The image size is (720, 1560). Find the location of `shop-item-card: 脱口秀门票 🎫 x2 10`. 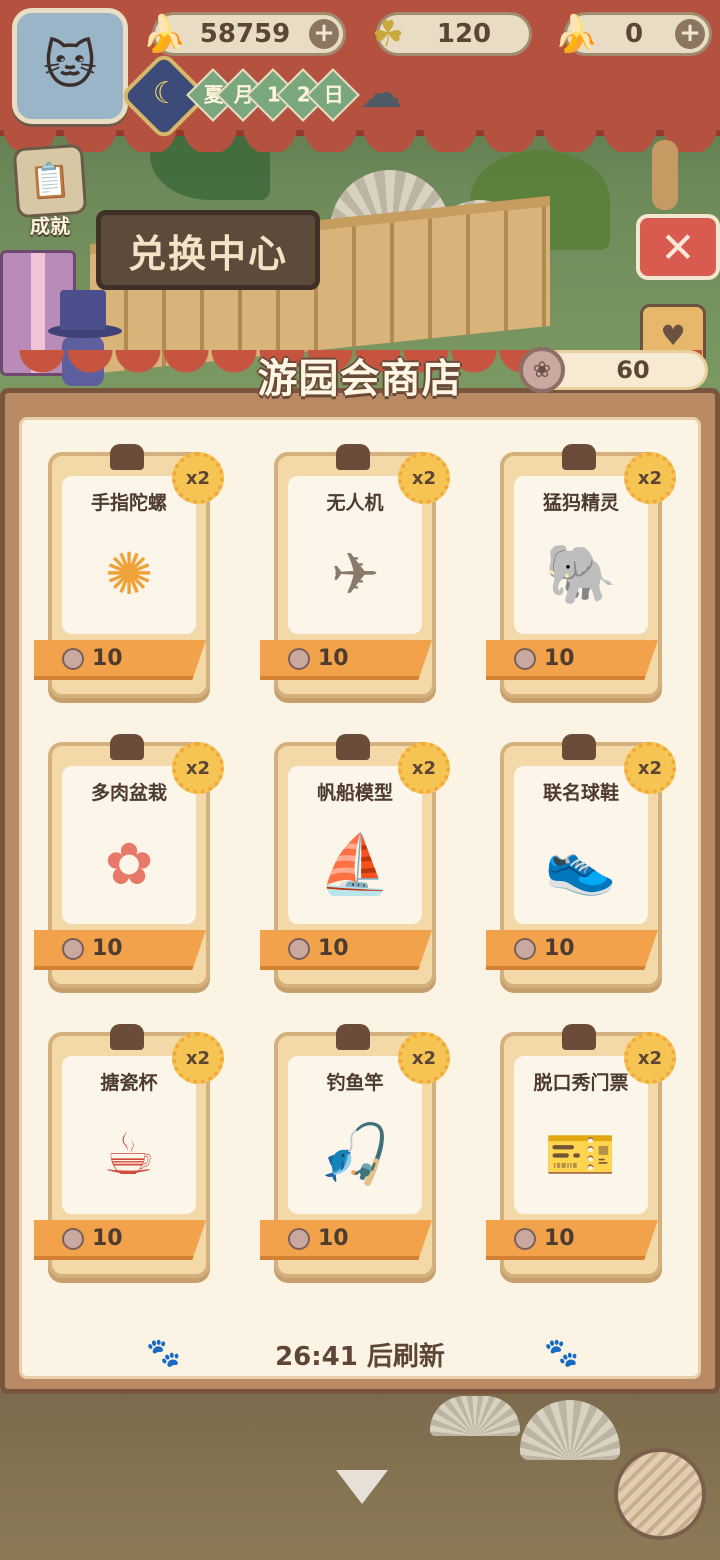

shop-item-card: 脱口秀门票 🎫 x2 10 is located at coordinates (581, 1151).